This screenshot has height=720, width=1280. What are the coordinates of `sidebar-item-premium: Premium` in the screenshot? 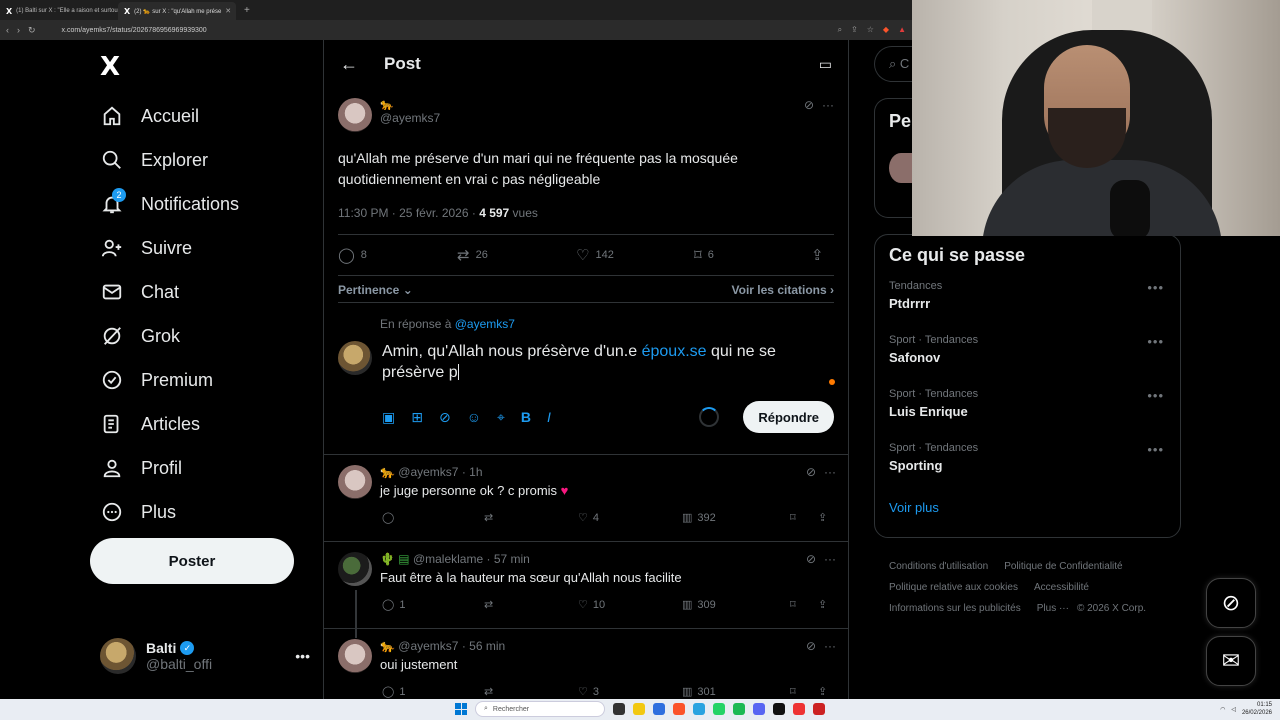 It's located at (169, 380).